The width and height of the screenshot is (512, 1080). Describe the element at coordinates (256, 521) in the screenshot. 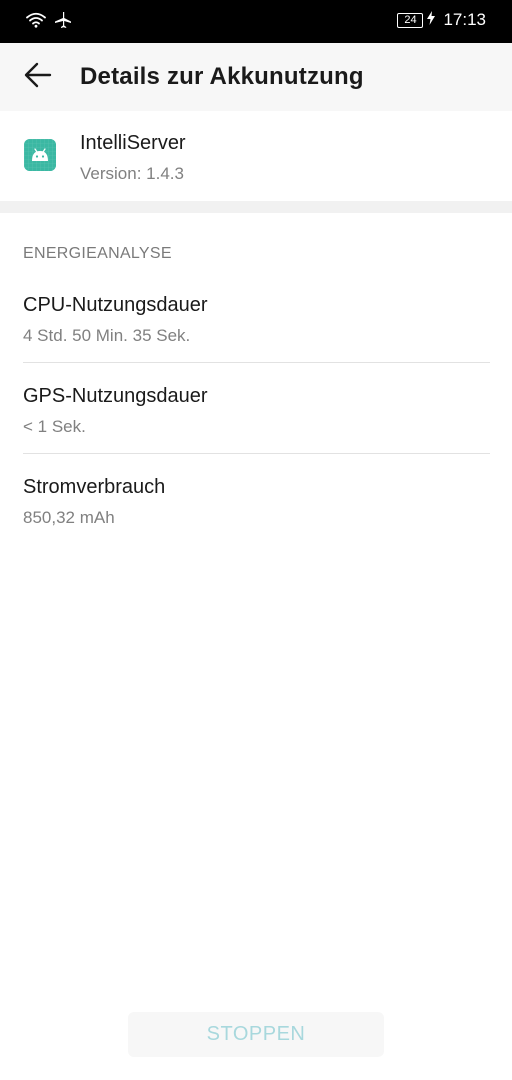

I see `list-item-power-consumption: Stromverbrauch 850,32 mAh` at that location.